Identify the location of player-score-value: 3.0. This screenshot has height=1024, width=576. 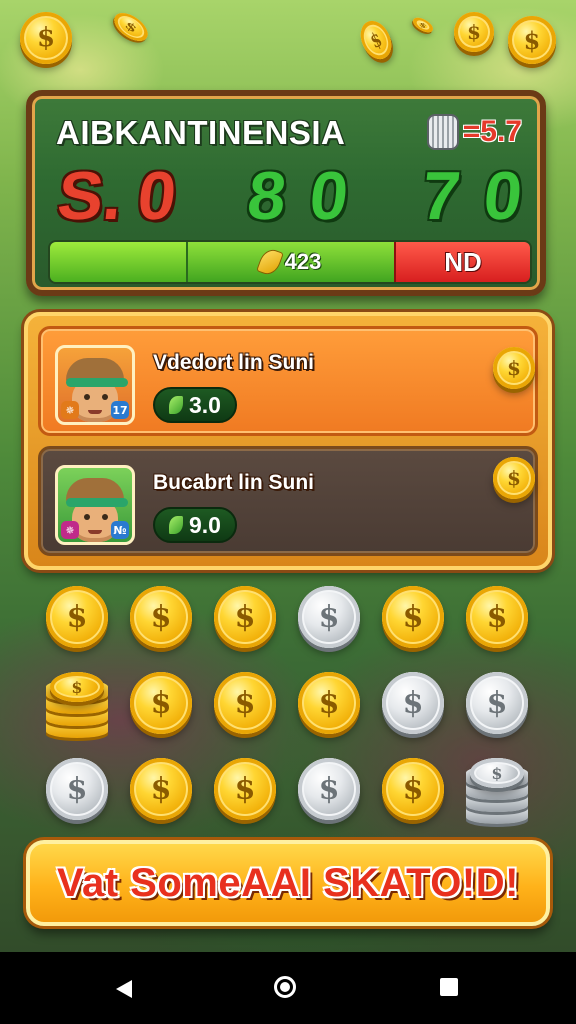
(205, 404).